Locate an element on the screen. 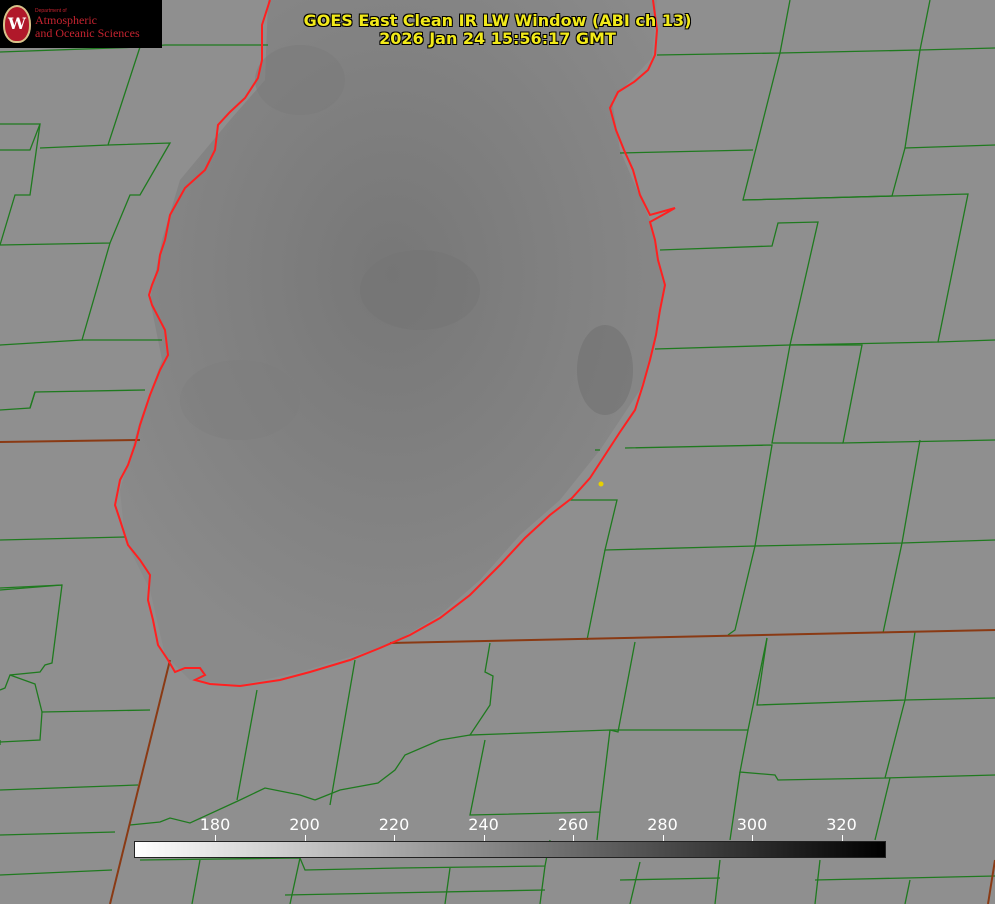  colorbar-tick-label: 260 is located at coordinates (573, 824).